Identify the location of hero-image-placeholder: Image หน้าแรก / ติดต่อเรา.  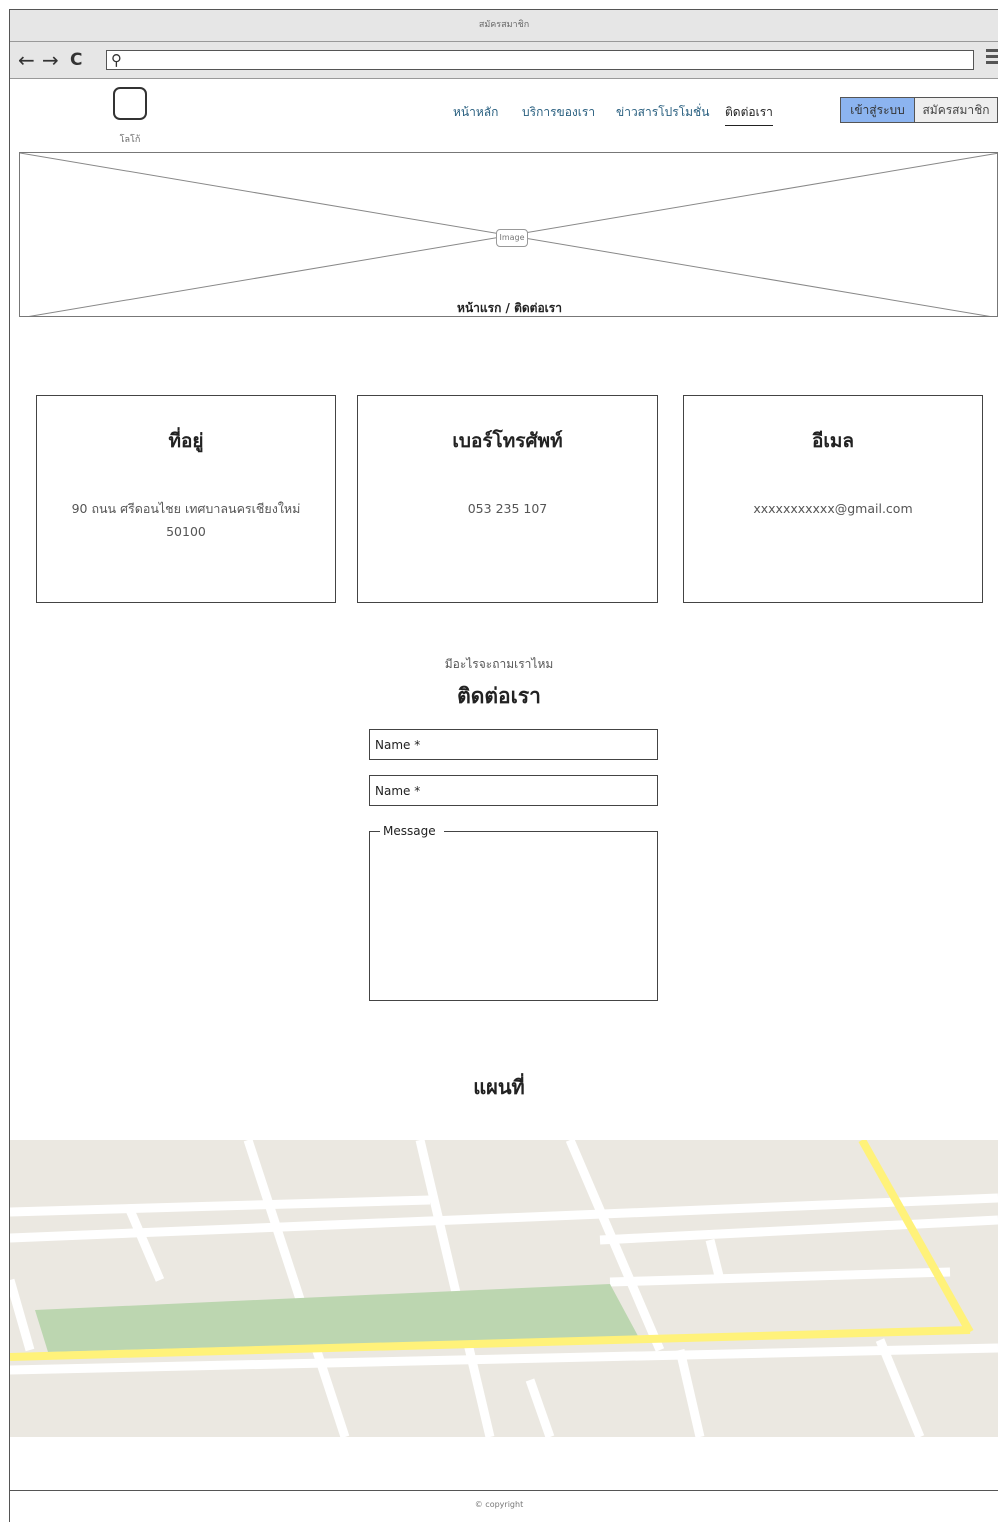
(508, 234).